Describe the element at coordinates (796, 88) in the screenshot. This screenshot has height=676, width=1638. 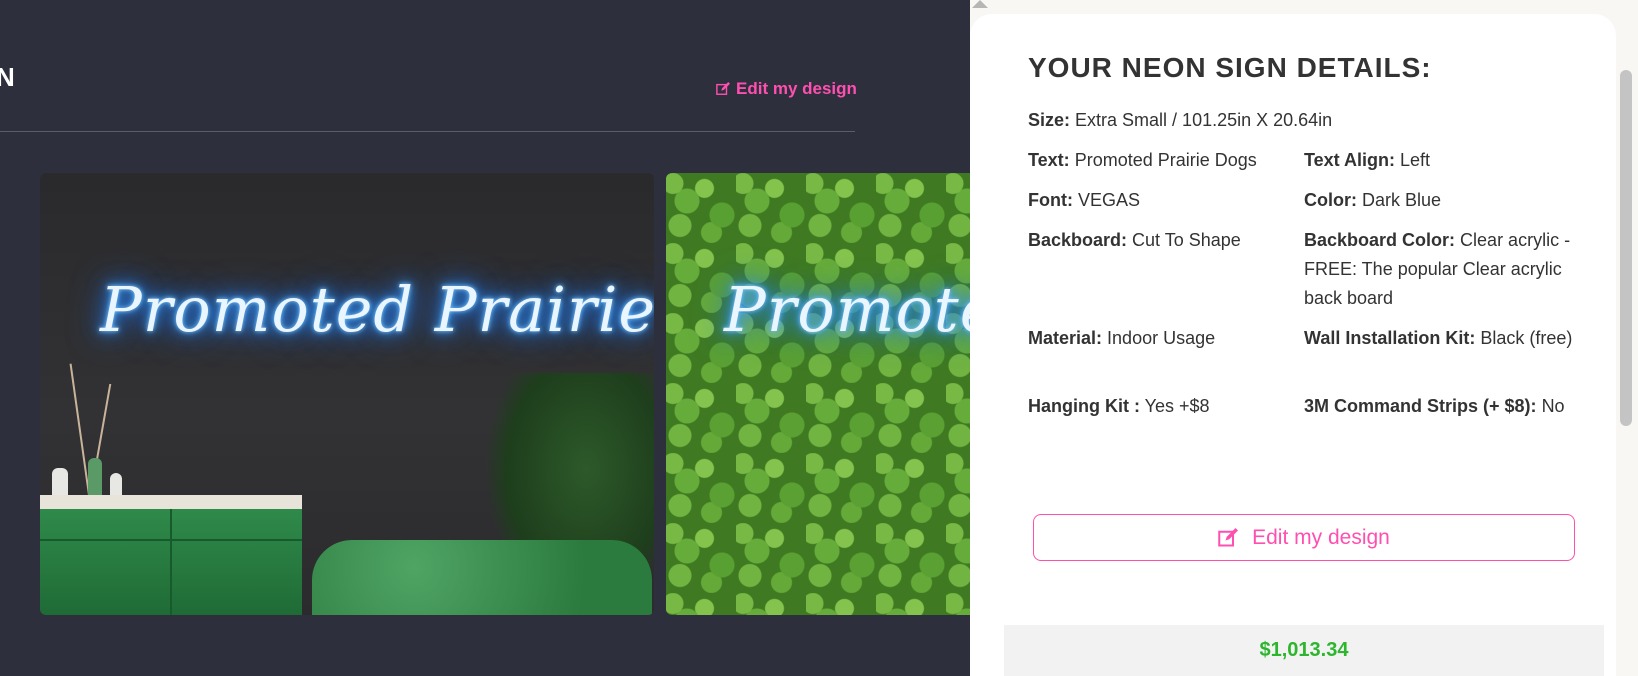
I see `edit-design-link-label: Edit my design` at that location.